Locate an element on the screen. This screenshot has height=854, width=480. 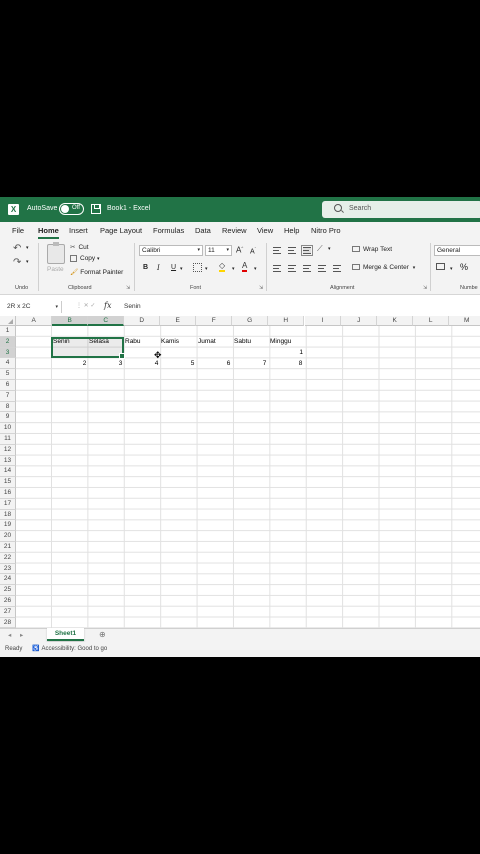
column-header-b: B is located at coordinates (70, 321).